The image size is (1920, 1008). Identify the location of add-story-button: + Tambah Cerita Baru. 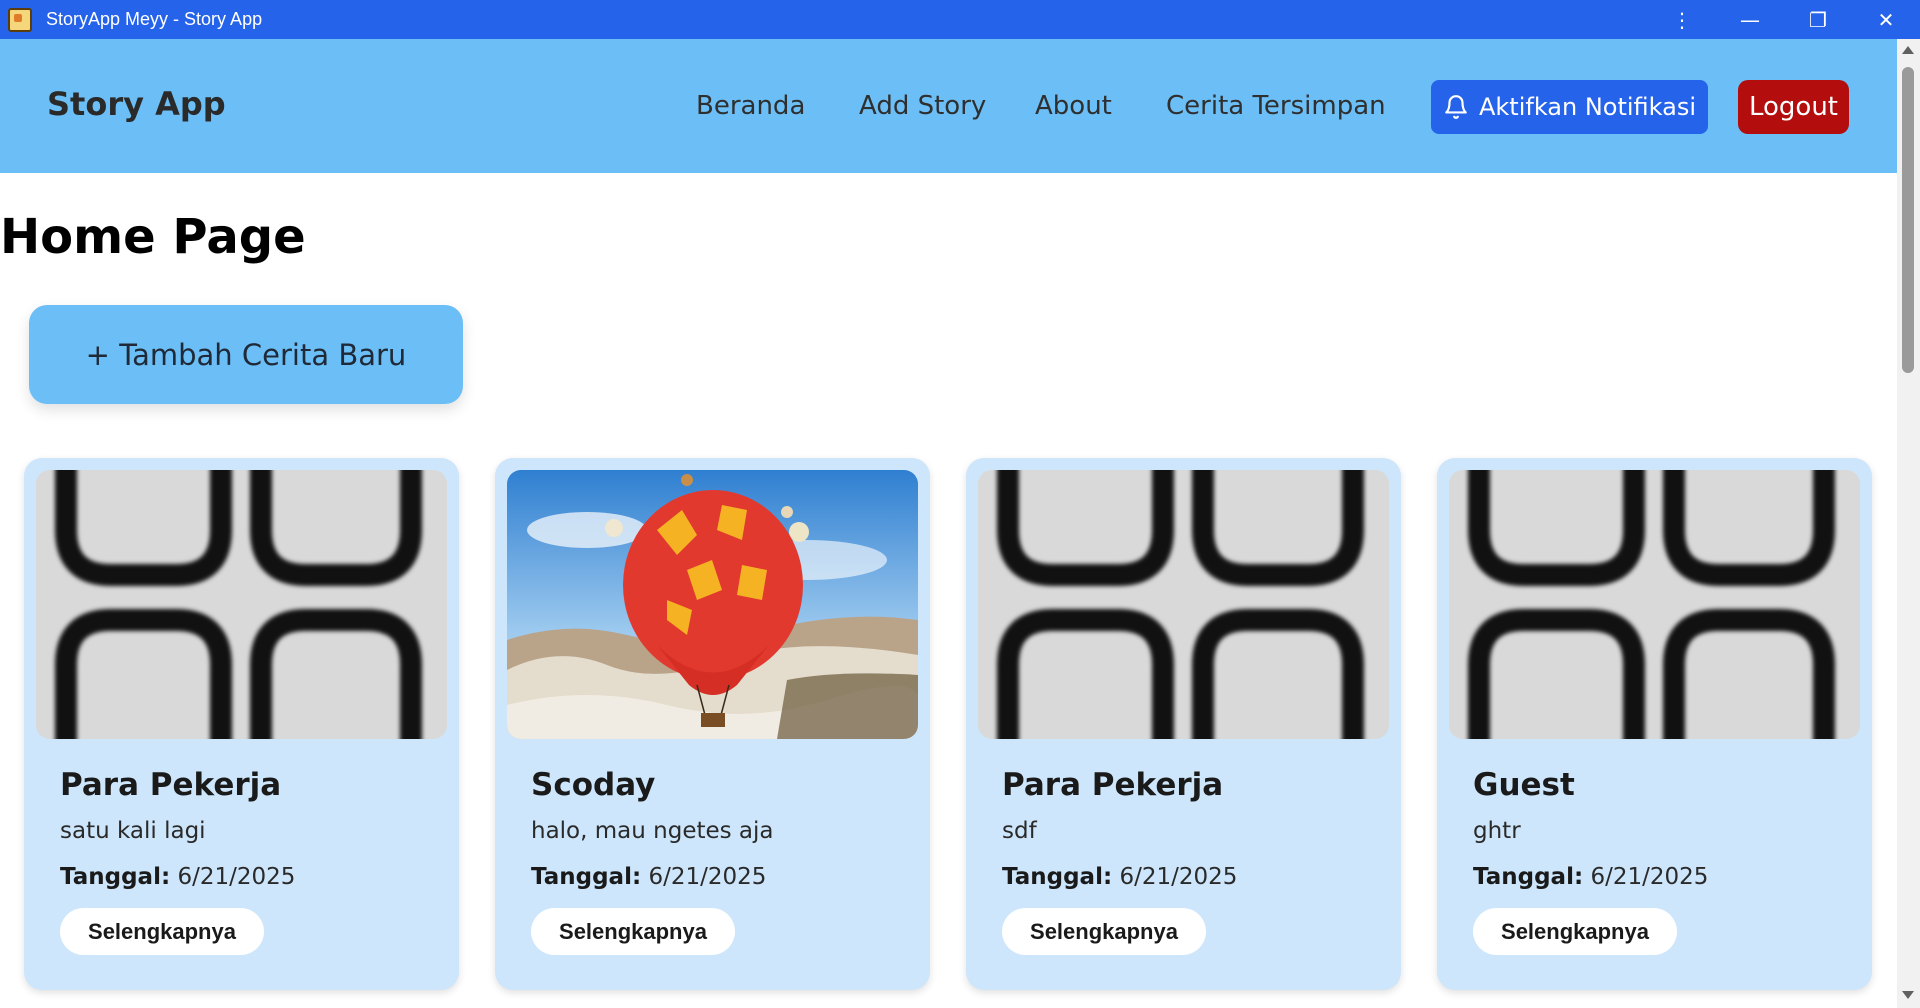
(246, 354).